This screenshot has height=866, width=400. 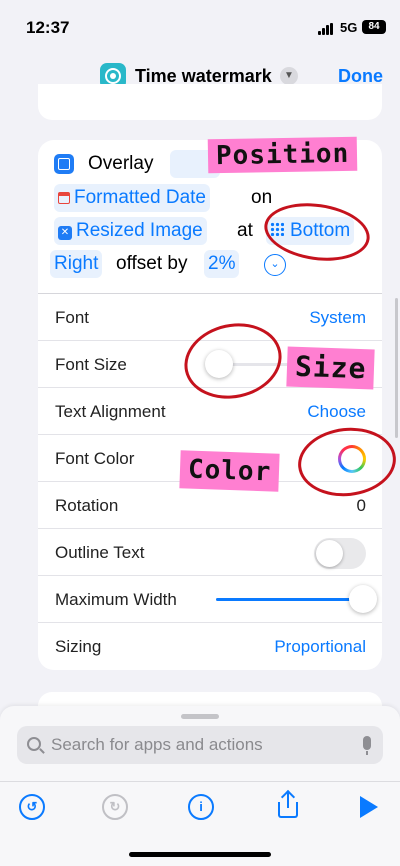 What do you see at coordinates (288, 803) in the screenshot?
I see `share-icon` at bounding box center [288, 803].